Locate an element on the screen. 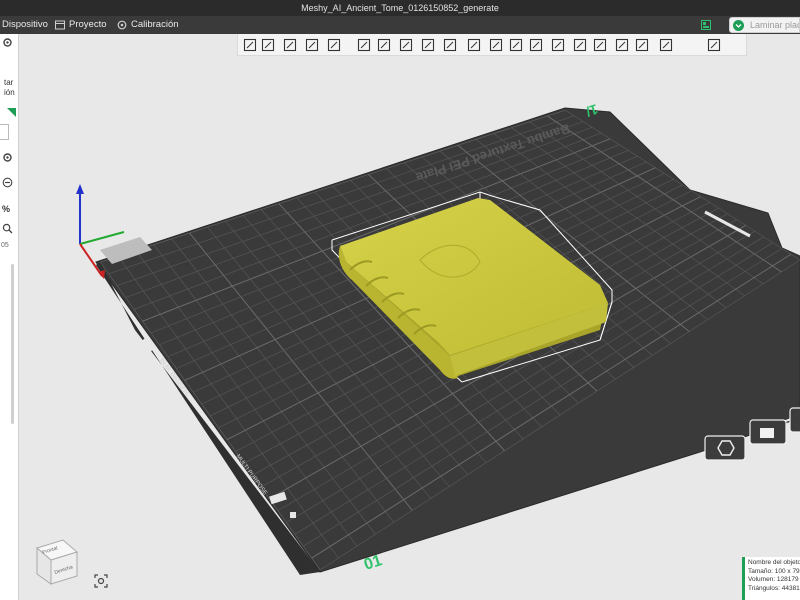 The image size is (800, 600). copy-icon is located at coordinates (622, 45).